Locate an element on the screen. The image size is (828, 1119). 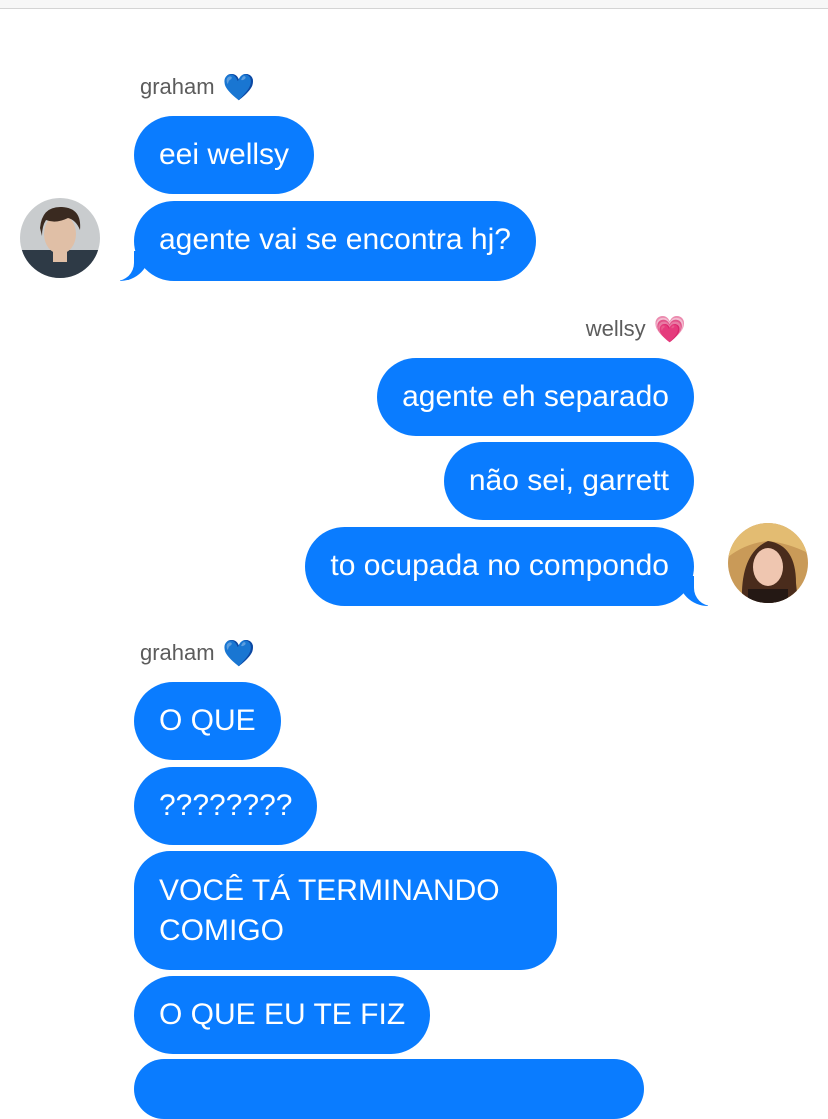
message-bubble-incoming: VOCÊ TÁ TERMINANDO COMIGO is located at coordinates (345, 910).